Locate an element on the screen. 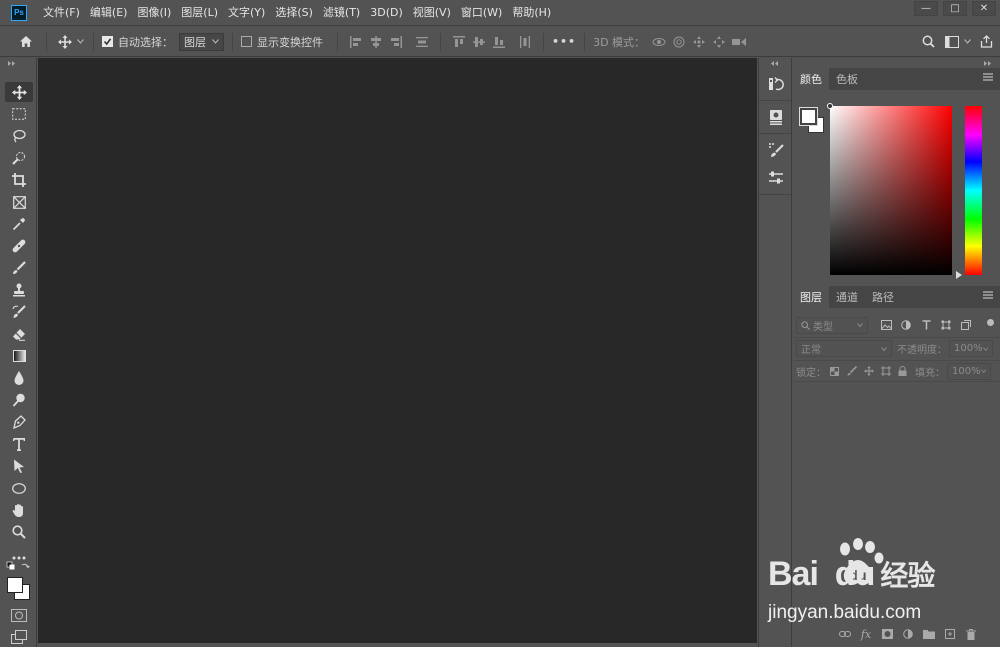  quick-selection-tool-icon is located at coordinates (19, 158).